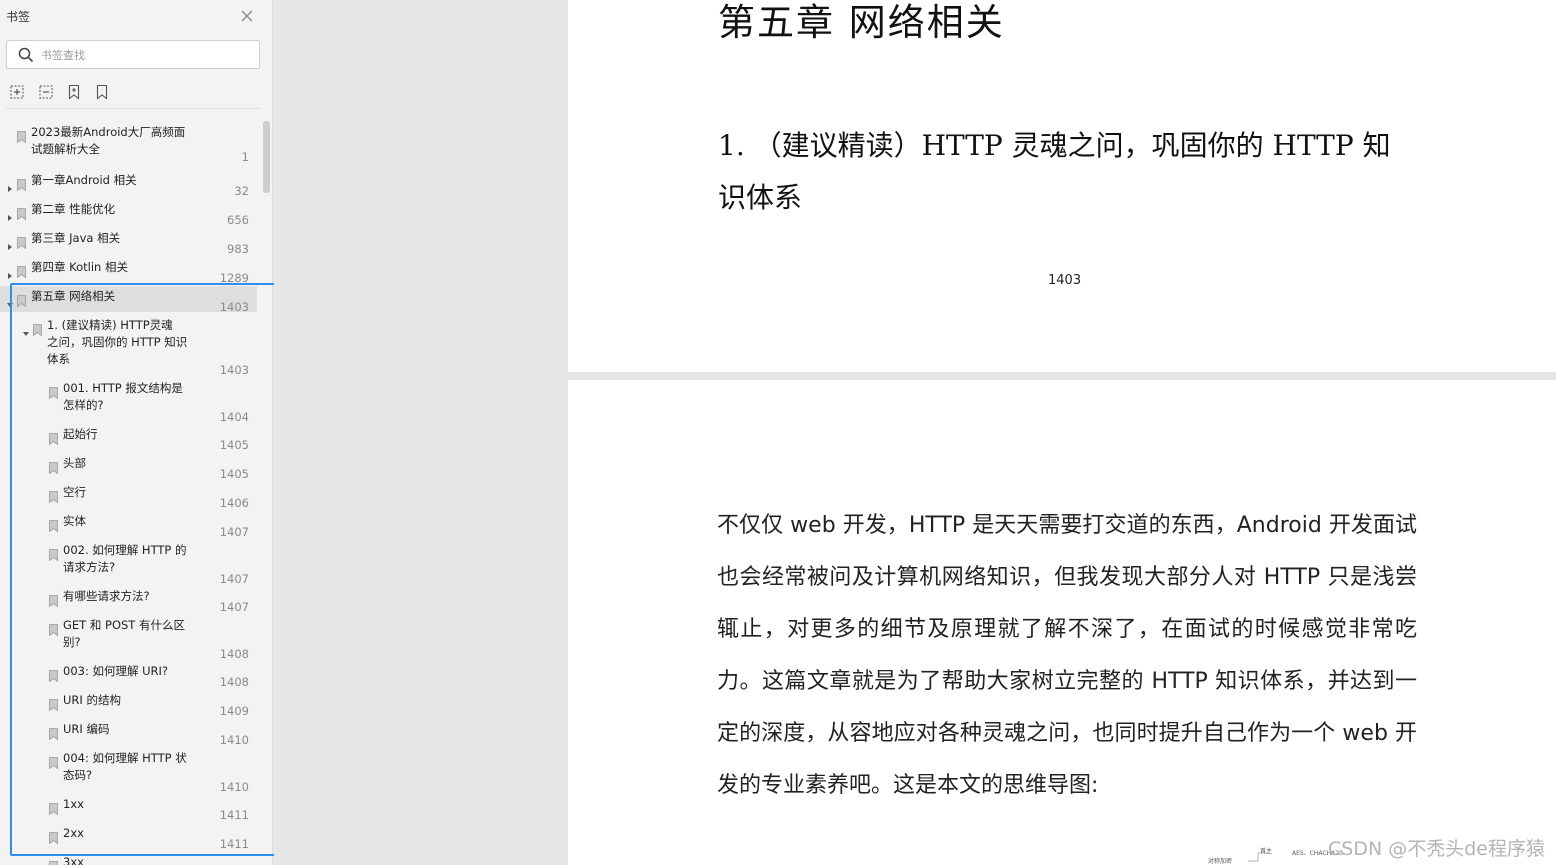  I want to click on bookmark-label: 2023最新Android大厂高频面 试题解析大全, so click(108, 140).